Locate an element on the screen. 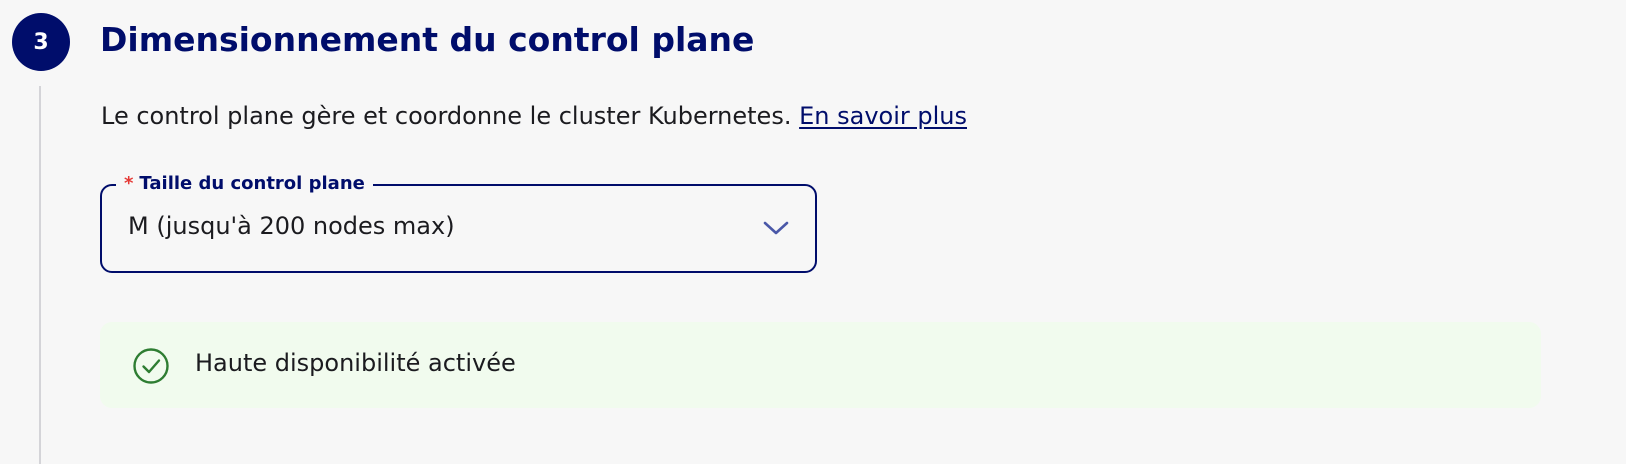  step-number-badge: 3 is located at coordinates (41, 42).